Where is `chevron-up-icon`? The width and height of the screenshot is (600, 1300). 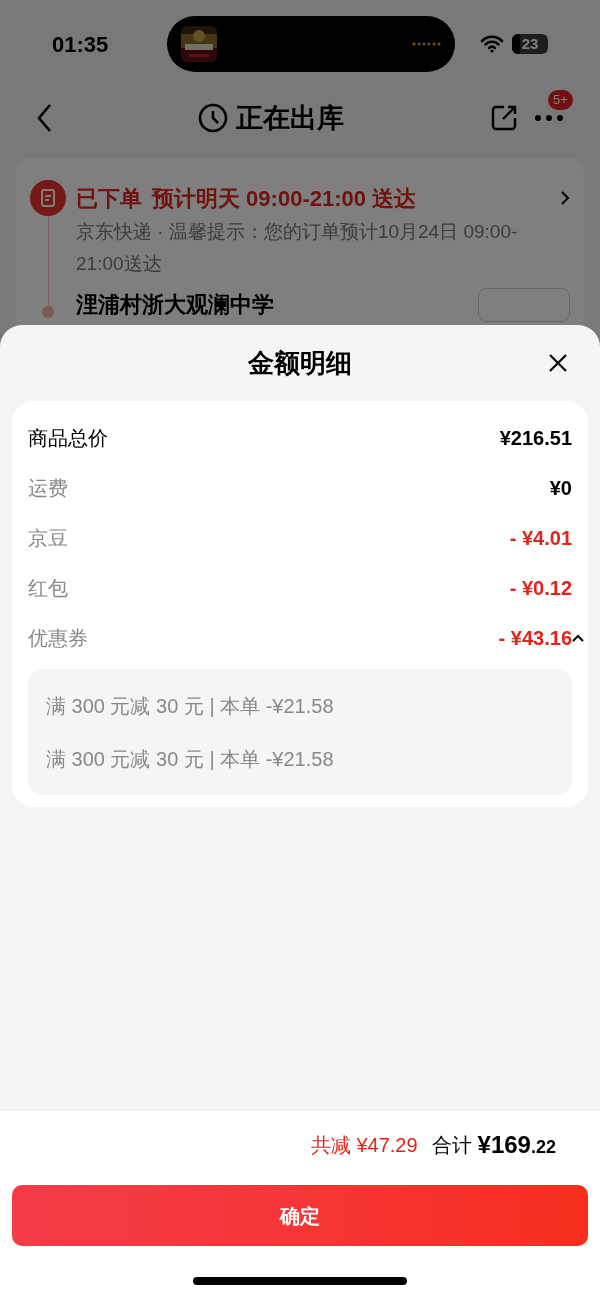 chevron-up-icon is located at coordinates (578, 638).